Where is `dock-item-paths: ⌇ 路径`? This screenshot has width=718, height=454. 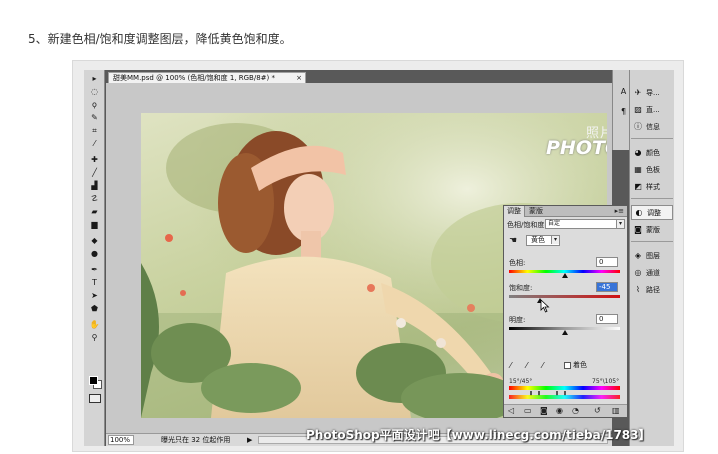
dock-item-paths: ⌇ 路径 is located at coordinates (652, 289).